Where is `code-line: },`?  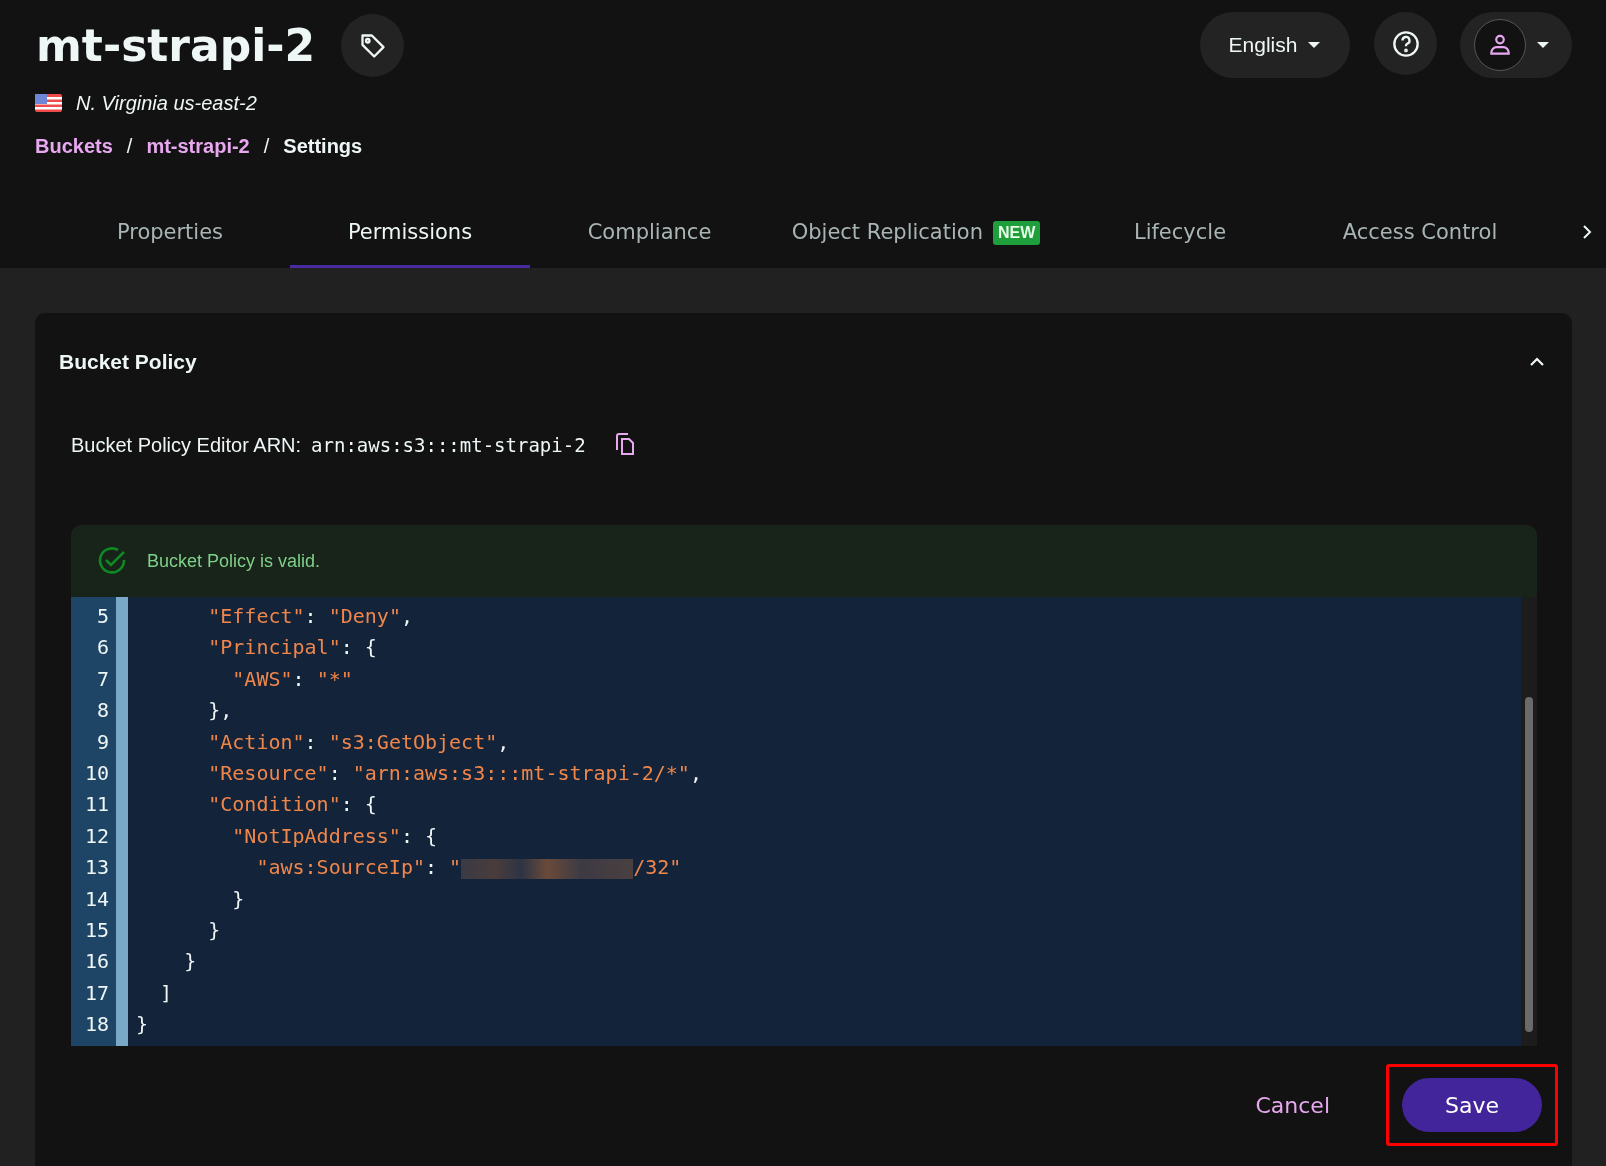
code-line: }, is located at coordinates (220, 711).